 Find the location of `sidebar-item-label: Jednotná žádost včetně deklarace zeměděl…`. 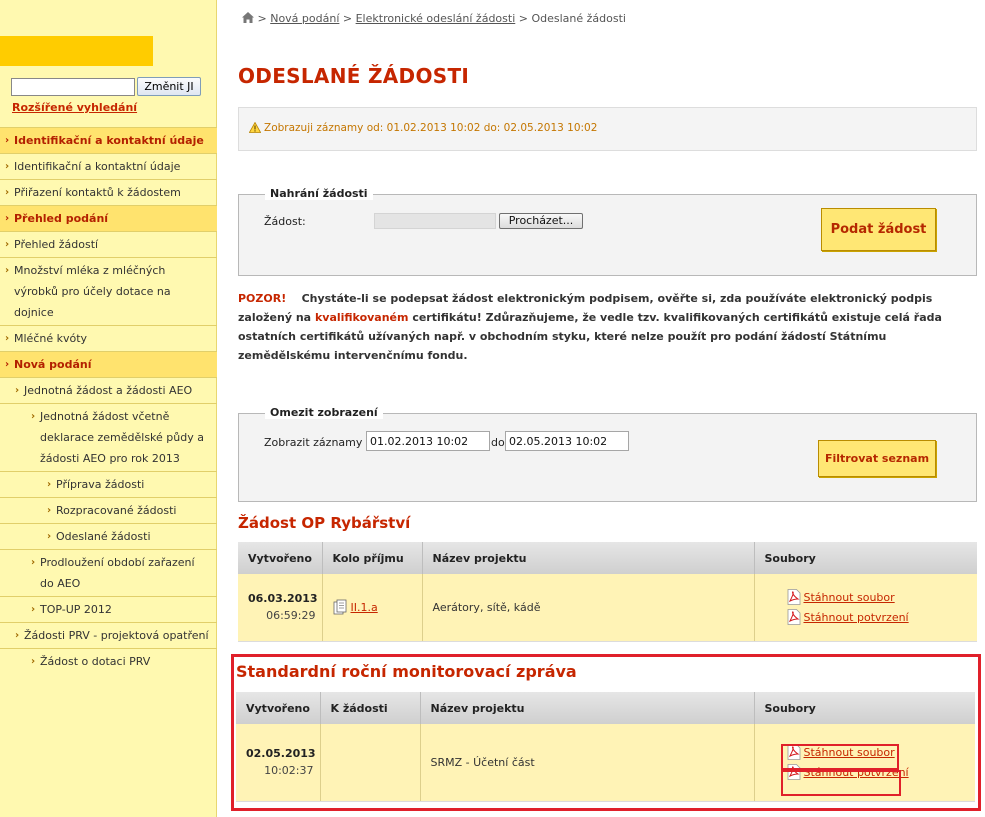

sidebar-item-label: Jednotná žádost včetně deklarace zeměděl… is located at coordinates (122, 437).